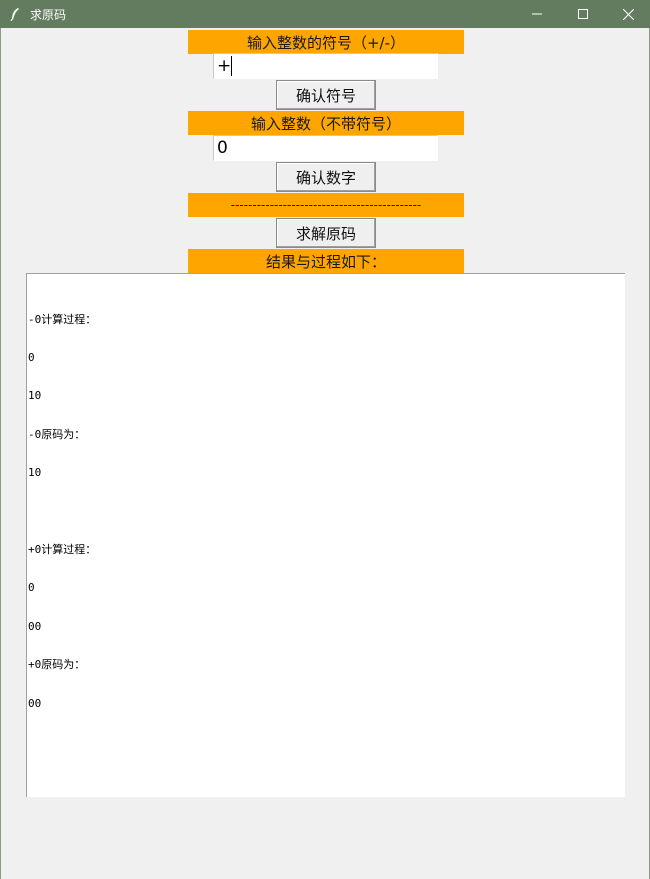  I want to click on sign-label: 输入整数的符号（+/-）, so click(326, 42).